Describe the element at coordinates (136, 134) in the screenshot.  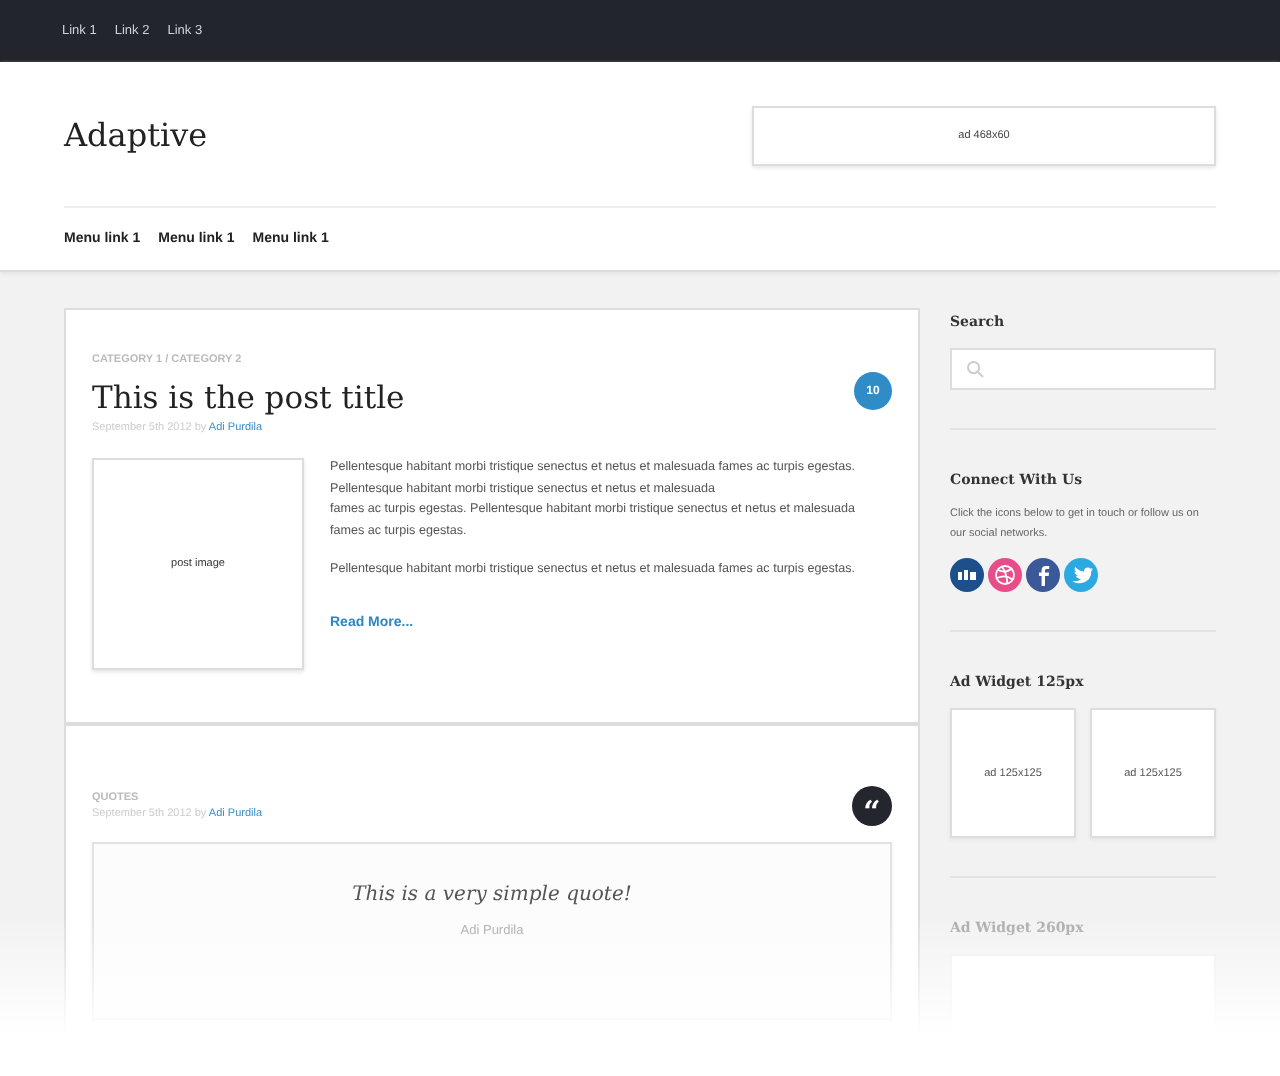
I see `site-logo: Adaptive` at that location.